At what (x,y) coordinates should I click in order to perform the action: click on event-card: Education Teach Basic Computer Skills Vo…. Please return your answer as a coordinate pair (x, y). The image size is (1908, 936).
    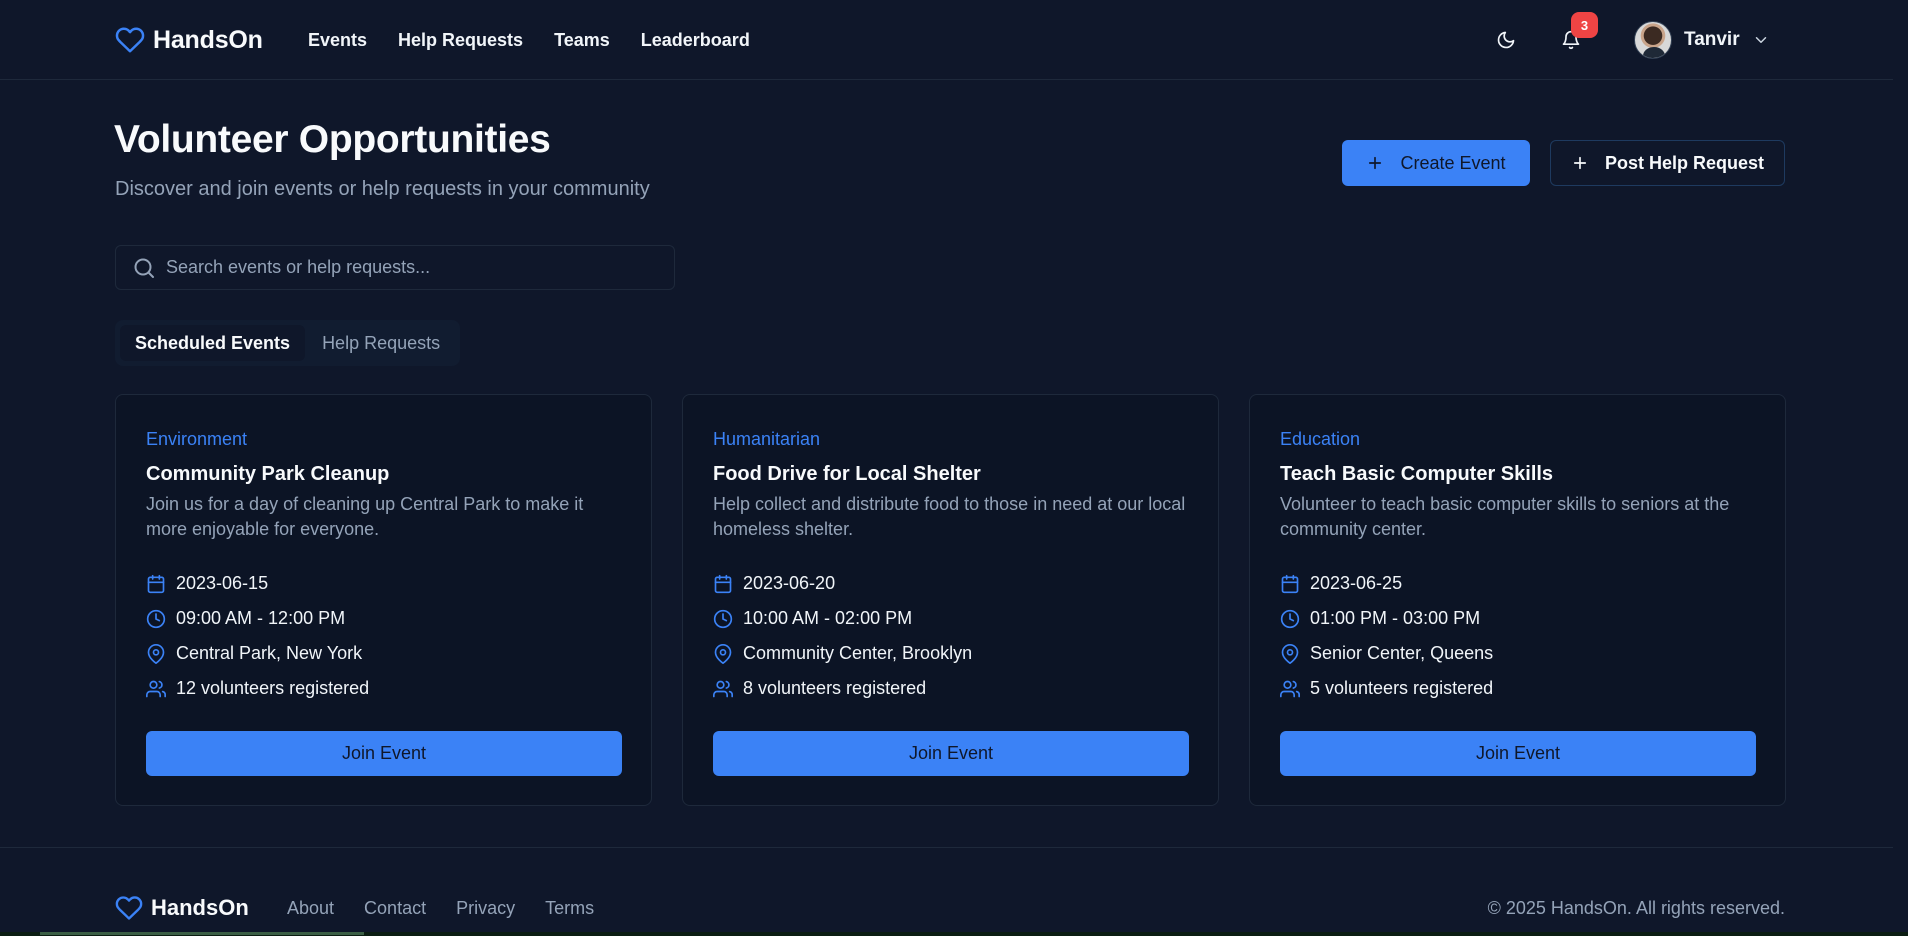
    Looking at the image, I should click on (1517, 600).